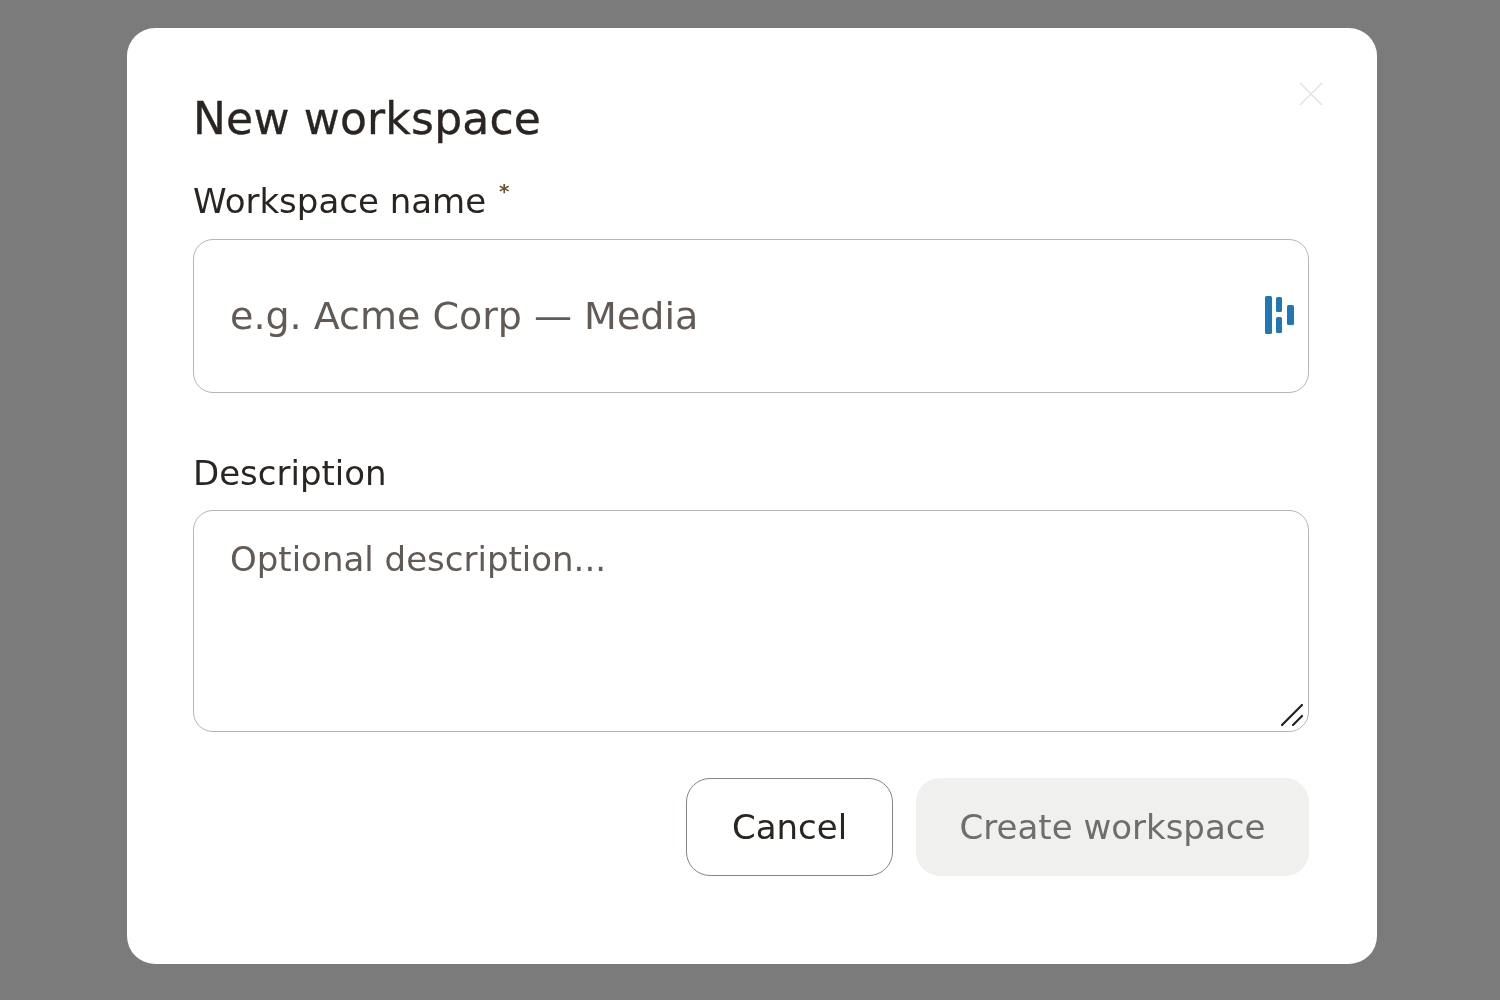  I want to click on field-label: Workspace name, so click(340, 201).